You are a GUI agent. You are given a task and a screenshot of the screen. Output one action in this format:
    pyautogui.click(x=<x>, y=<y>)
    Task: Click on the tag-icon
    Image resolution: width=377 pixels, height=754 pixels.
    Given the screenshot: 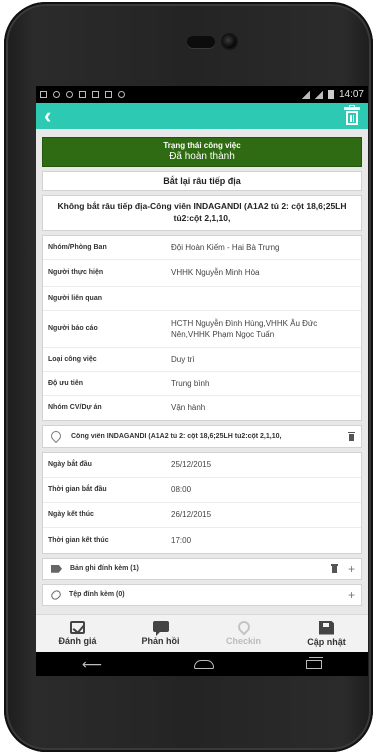 What is the action you would take?
    pyautogui.click(x=56, y=568)
    